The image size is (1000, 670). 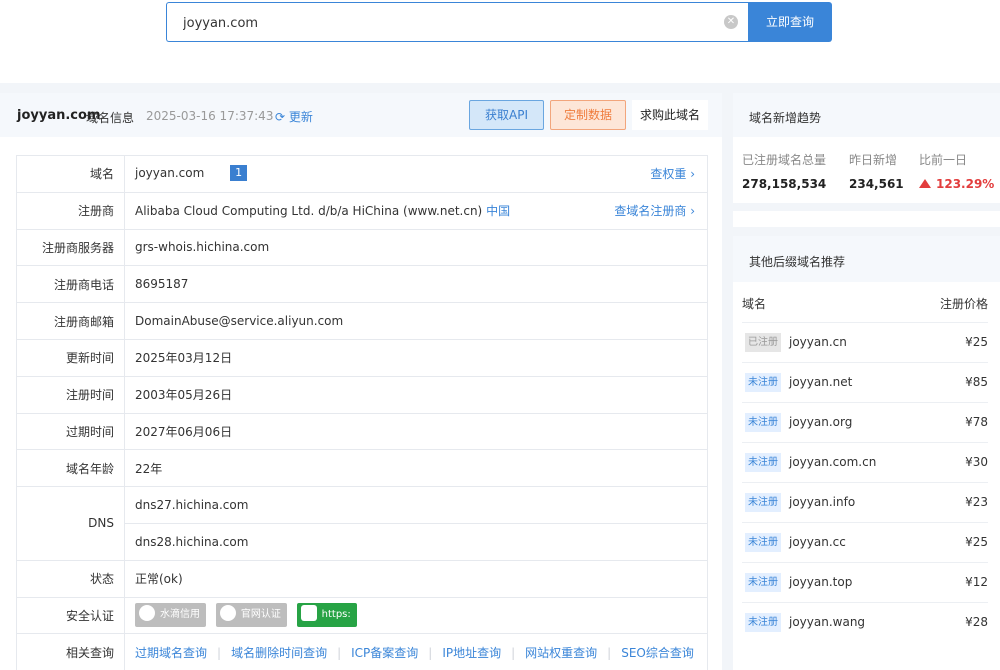 What do you see at coordinates (820, 422) in the screenshot?
I see `recommend-domain: joyyan.org` at bounding box center [820, 422].